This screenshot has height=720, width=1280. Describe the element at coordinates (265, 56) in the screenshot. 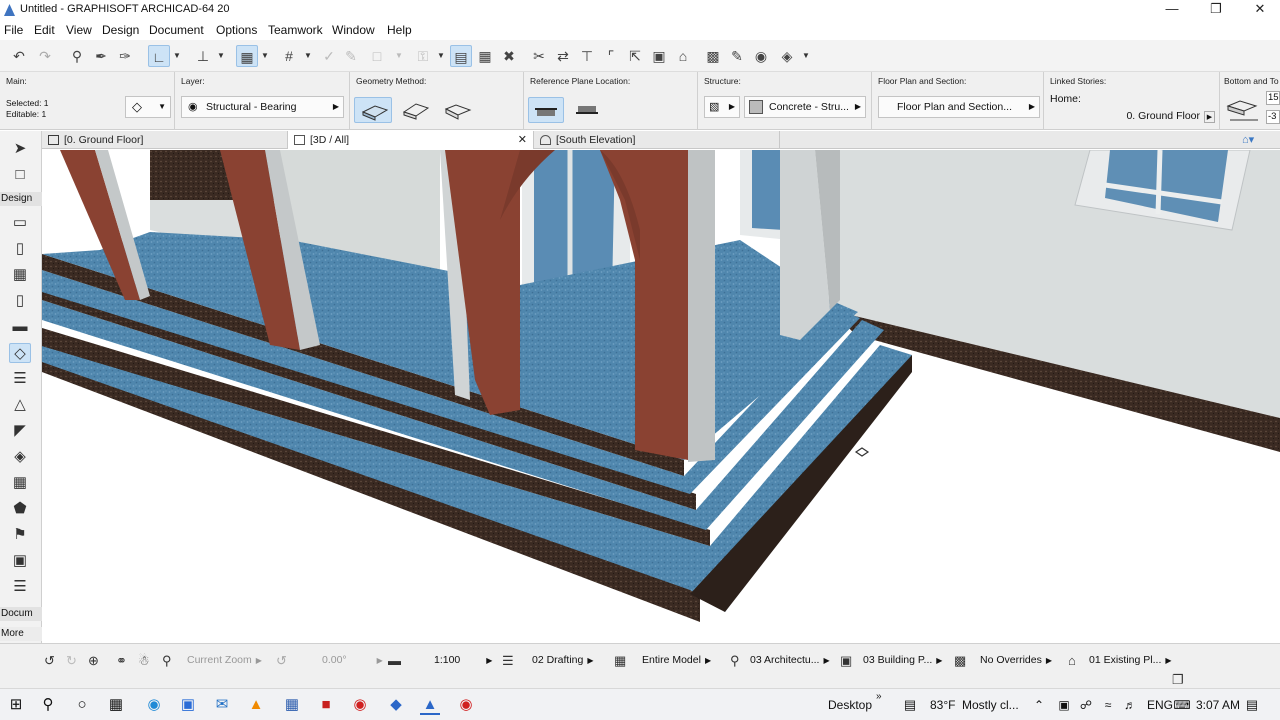

I see `gravity-dropdown-icon: ▼` at that location.